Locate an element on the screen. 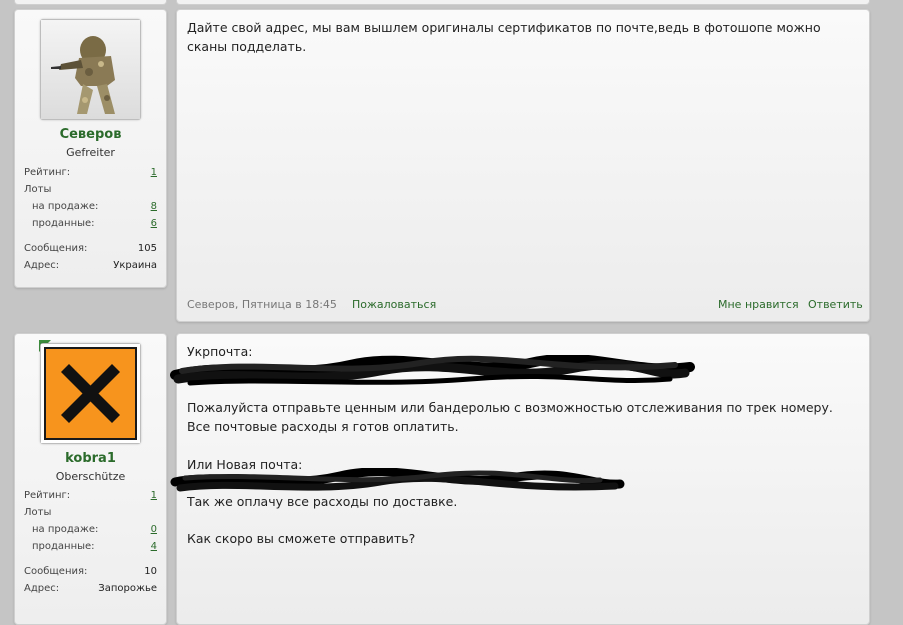  post-1-messages-value: 105 is located at coordinates (147, 248).